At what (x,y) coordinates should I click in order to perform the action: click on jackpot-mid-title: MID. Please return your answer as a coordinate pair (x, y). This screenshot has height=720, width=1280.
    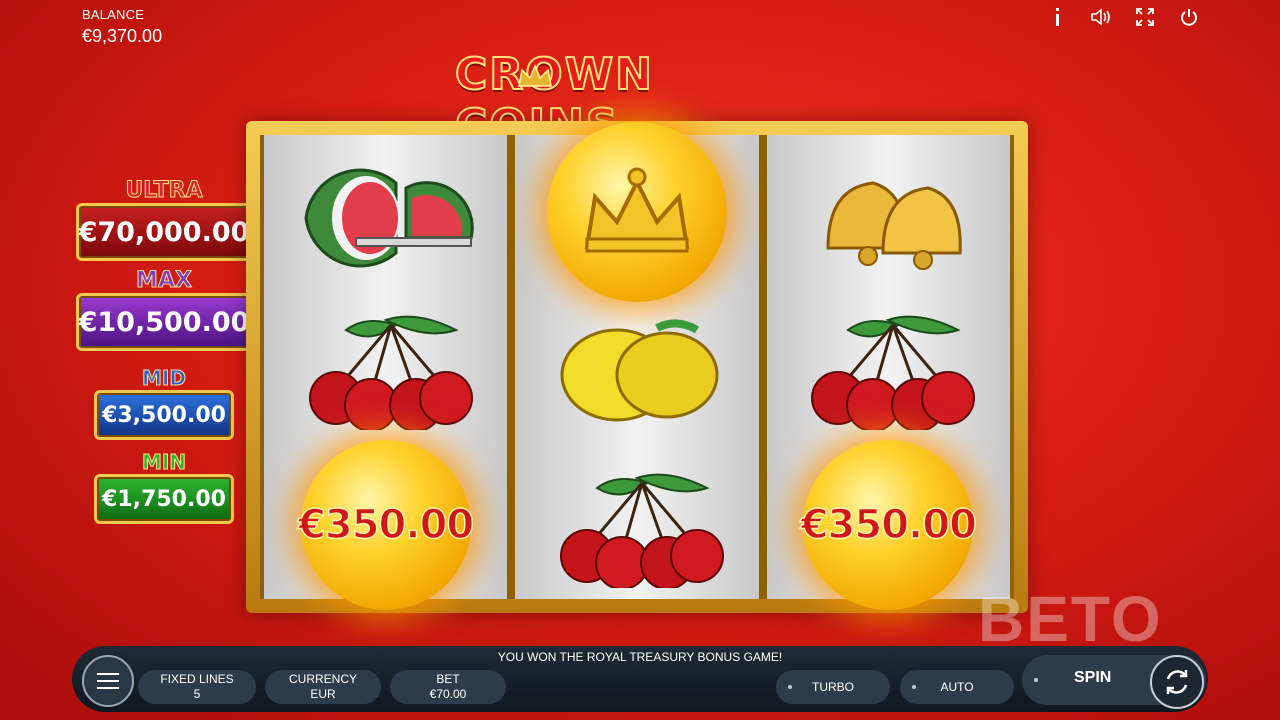
    Looking at the image, I should click on (164, 378).